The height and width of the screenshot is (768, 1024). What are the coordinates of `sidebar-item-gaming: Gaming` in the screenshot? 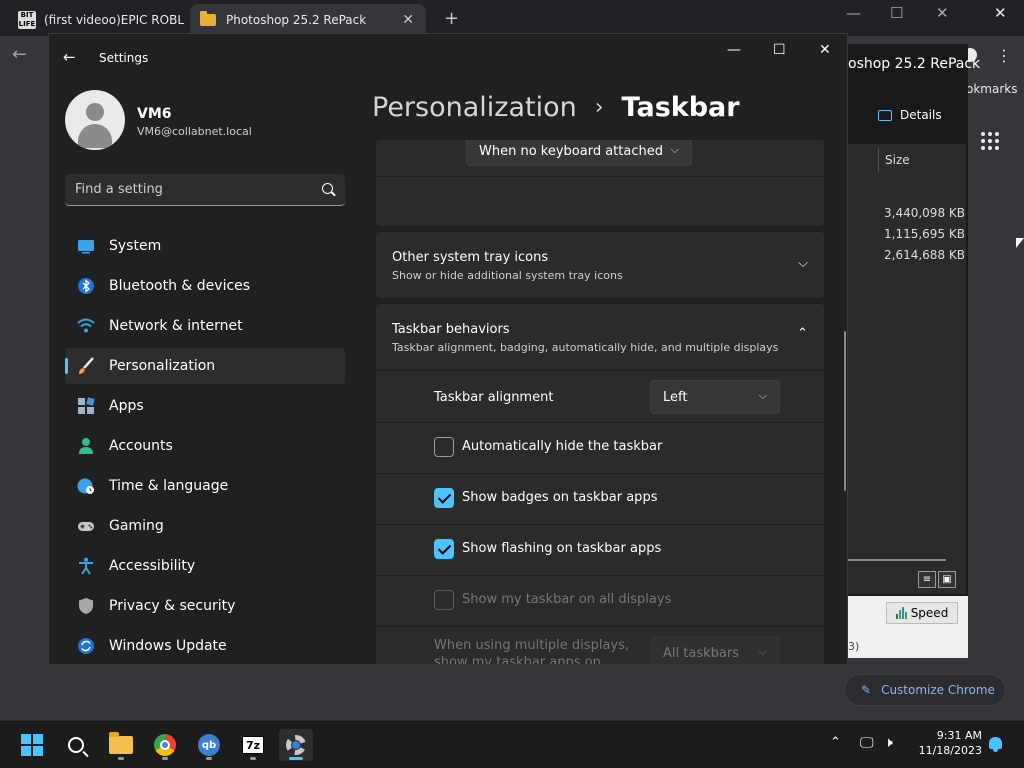 It's located at (205, 526).